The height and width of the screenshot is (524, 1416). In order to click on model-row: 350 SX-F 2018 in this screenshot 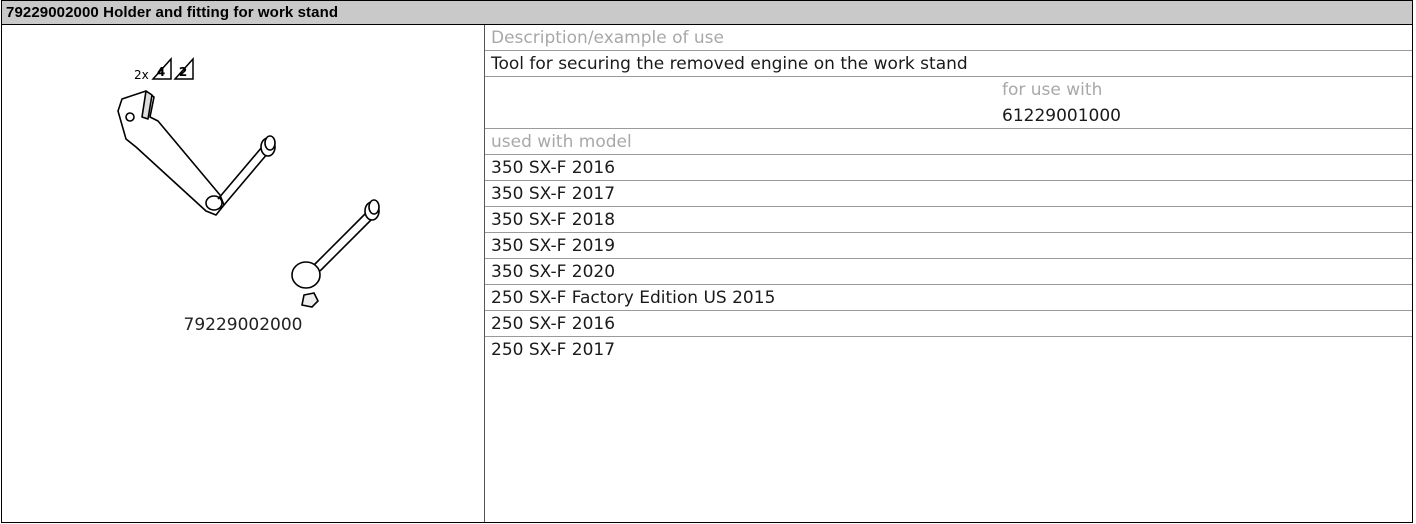, I will do `click(948, 220)`.